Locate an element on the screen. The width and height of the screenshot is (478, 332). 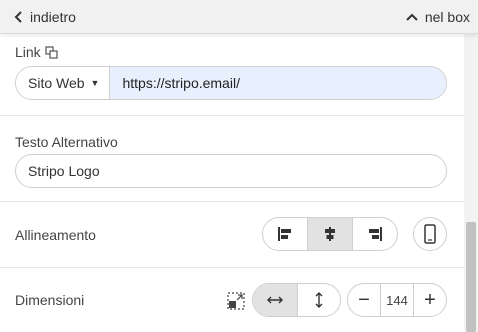
horizontal-arrows-icon is located at coordinates (275, 300).